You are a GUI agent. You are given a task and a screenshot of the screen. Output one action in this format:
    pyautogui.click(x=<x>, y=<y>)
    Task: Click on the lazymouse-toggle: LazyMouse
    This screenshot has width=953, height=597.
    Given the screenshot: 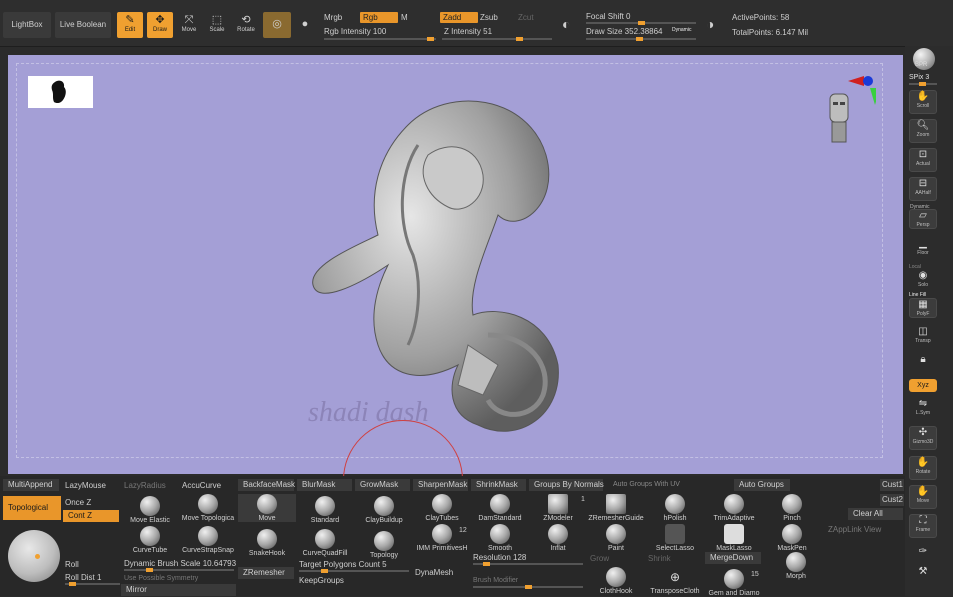 What is the action you would take?
    pyautogui.click(x=85, y=485)
    